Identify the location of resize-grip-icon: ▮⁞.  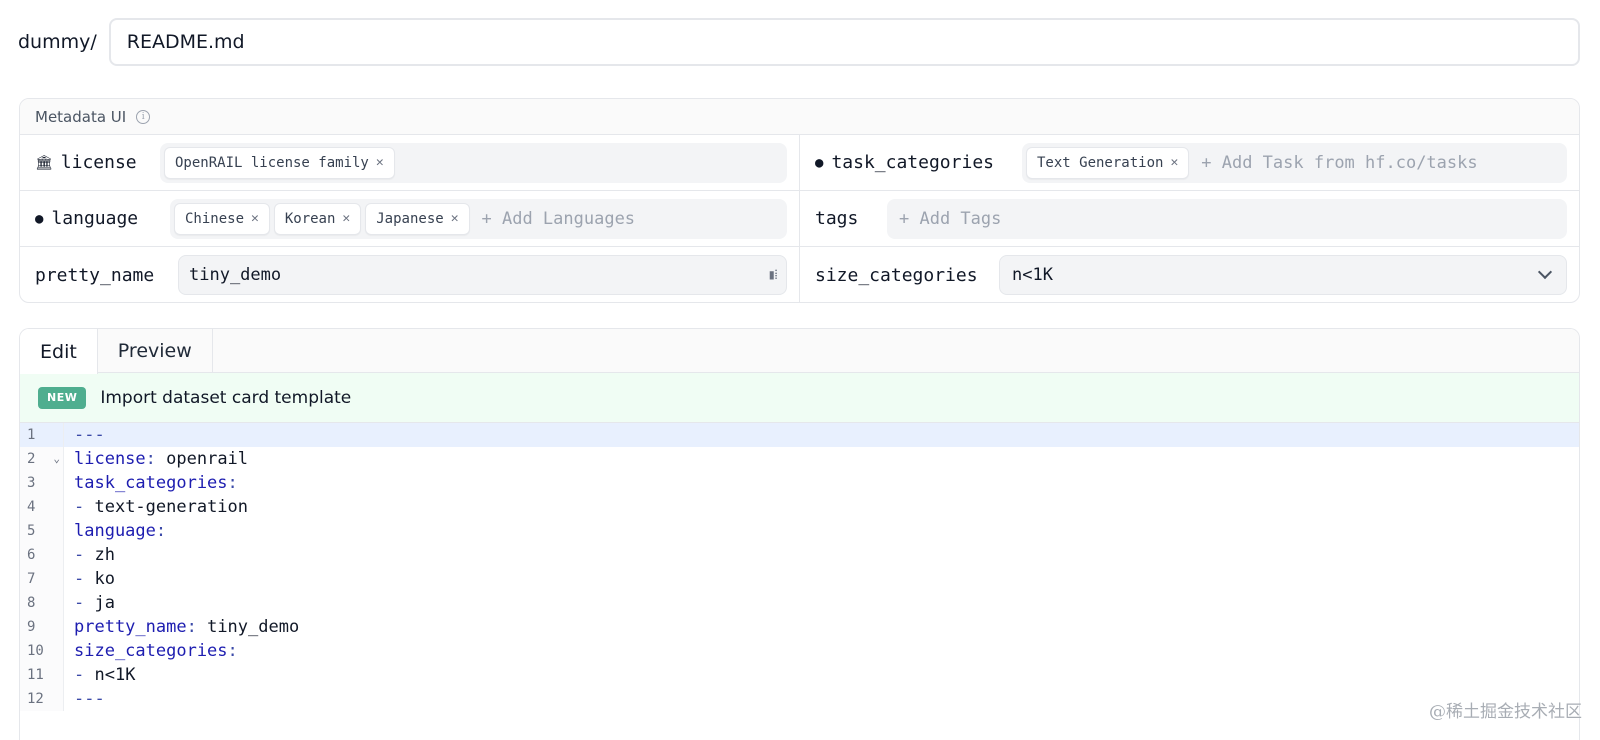
(772, 274).